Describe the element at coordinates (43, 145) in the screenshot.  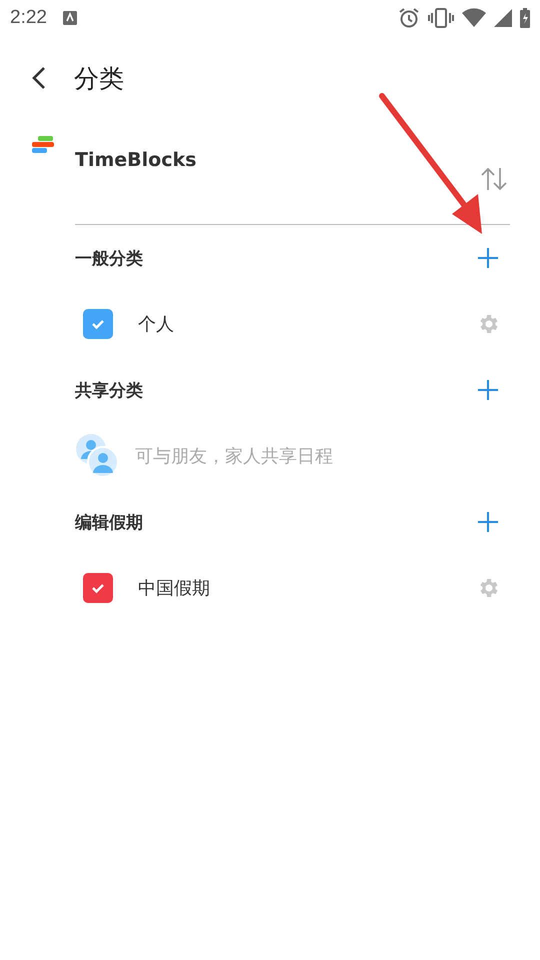
I see `app-logo-icon` at that location.